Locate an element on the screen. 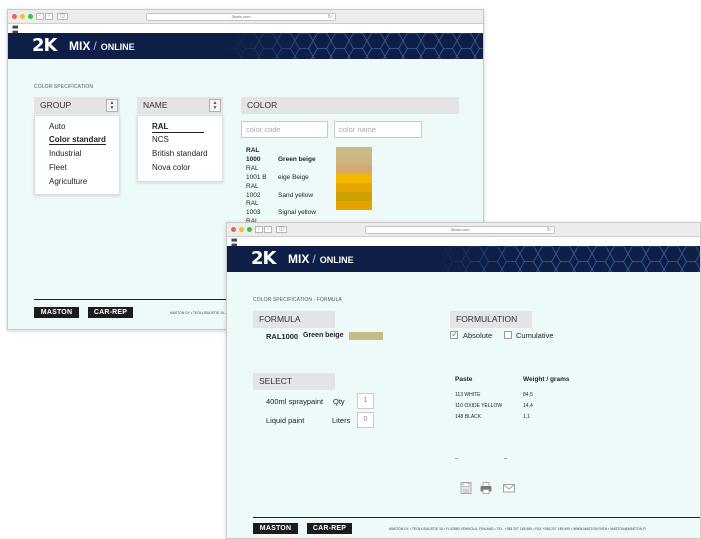  group-option-auto: Auto is located at coordinates (57, 126).